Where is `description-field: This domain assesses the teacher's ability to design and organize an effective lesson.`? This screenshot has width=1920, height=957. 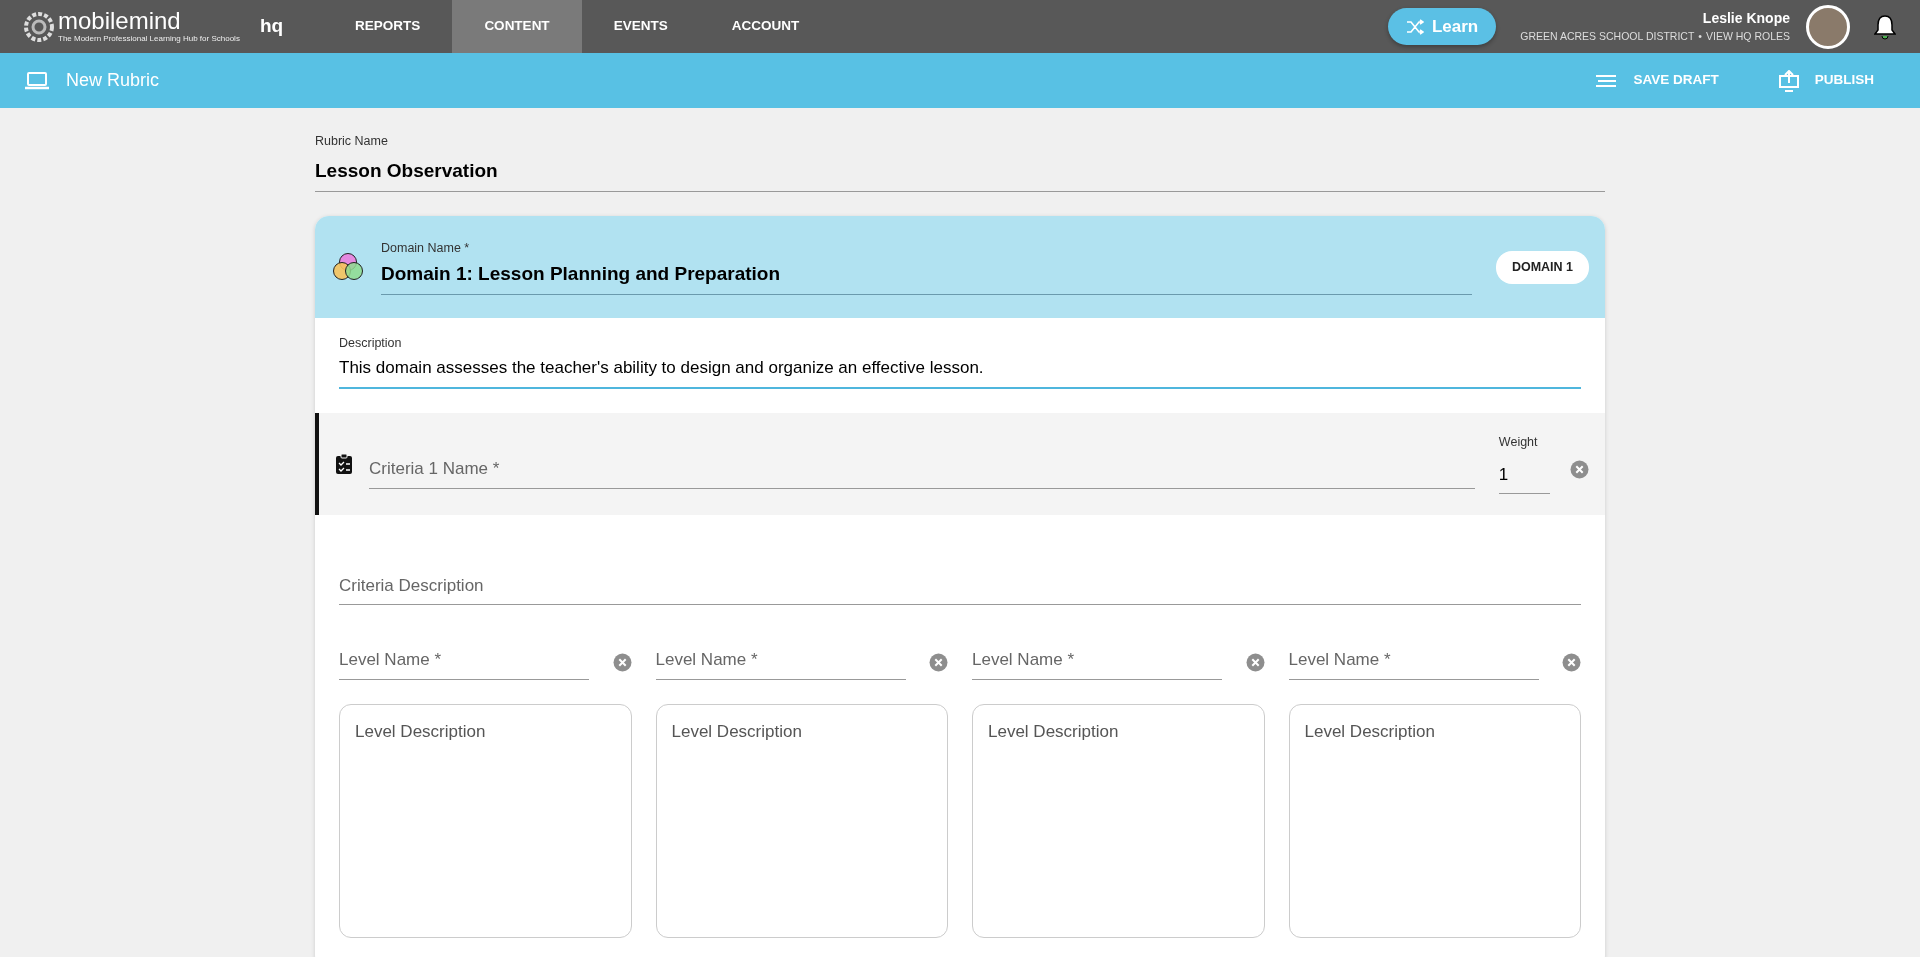
description-field: This domain assesses the teacher's ability to design and organize an effective lesson. is located at coordinates (960, 371).